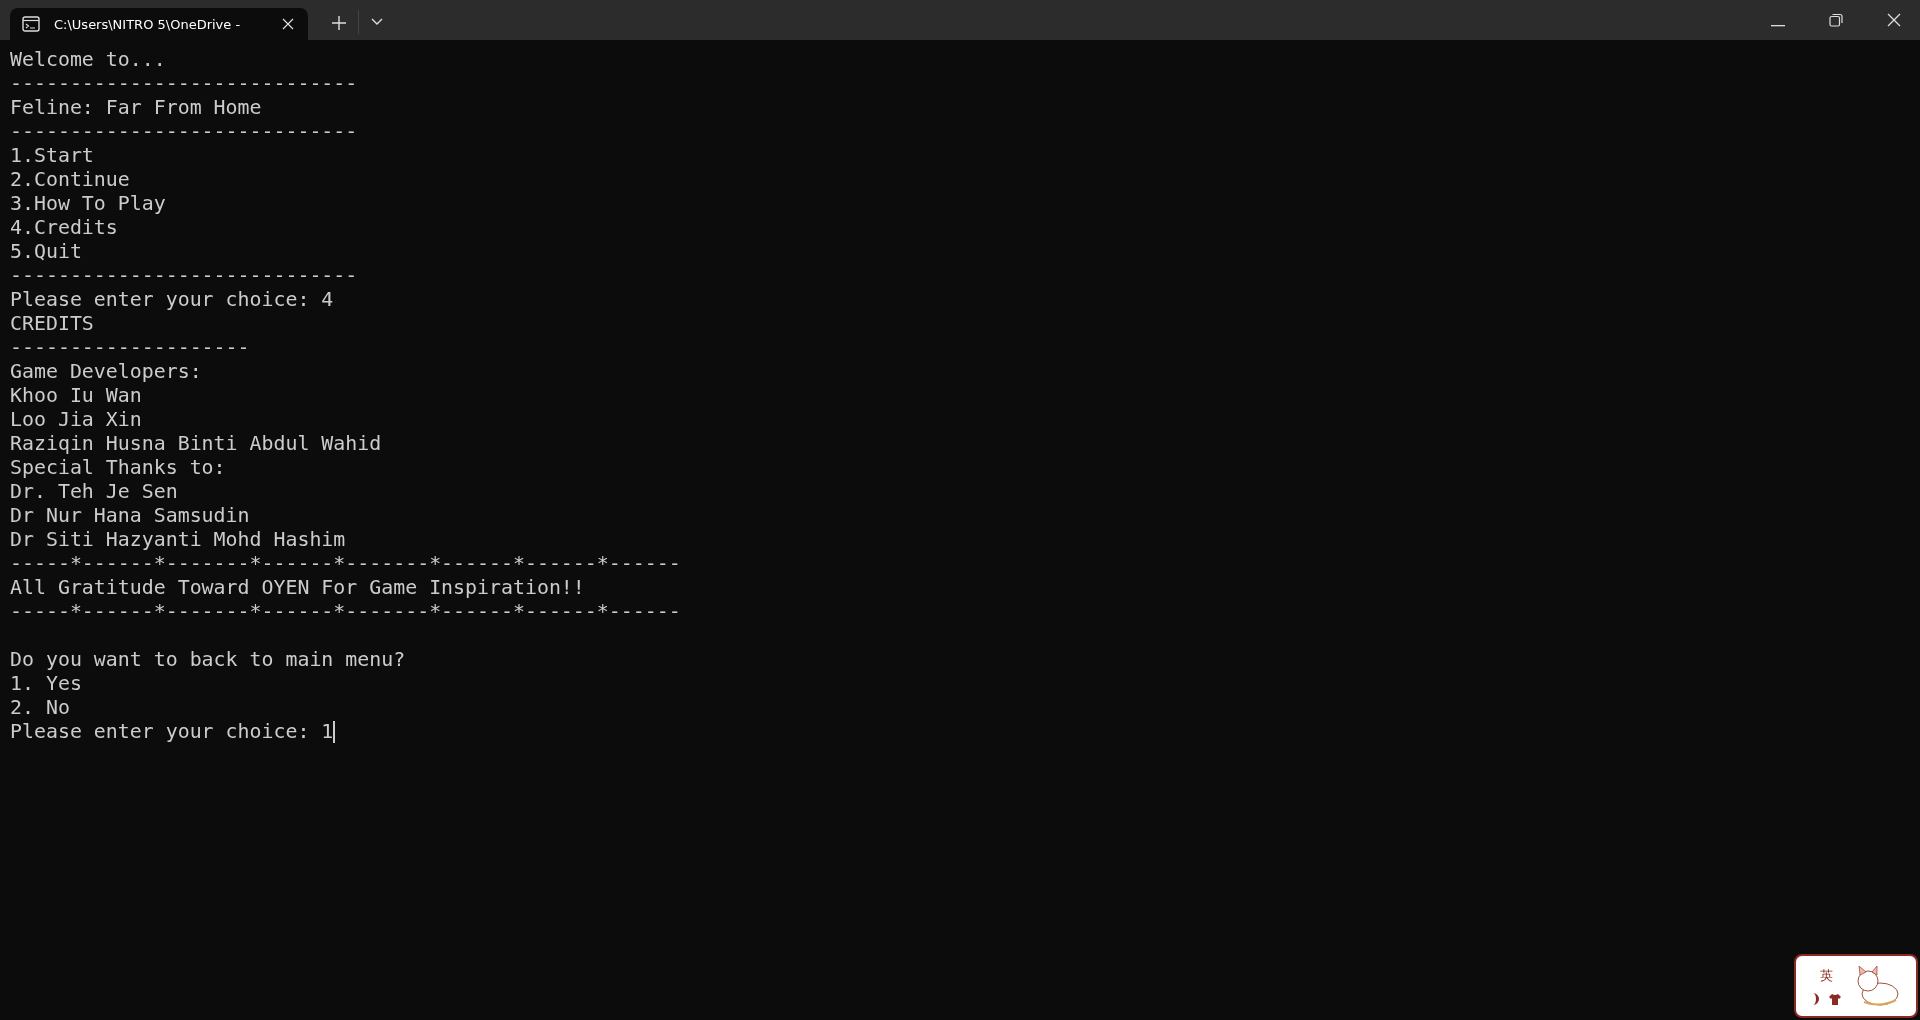  Describe the element at coordinates (1778, 26) in the screenshot. I see `minimize-icon` at that location.